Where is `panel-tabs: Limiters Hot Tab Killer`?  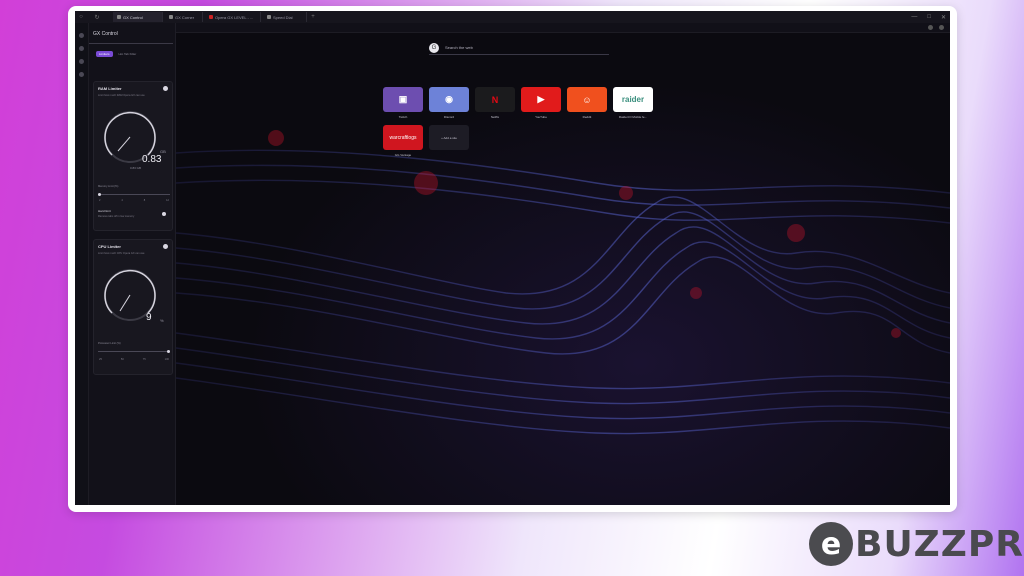 panel-tabs: Limiters Hot Tab Killer is located at coordinates (132, 50).